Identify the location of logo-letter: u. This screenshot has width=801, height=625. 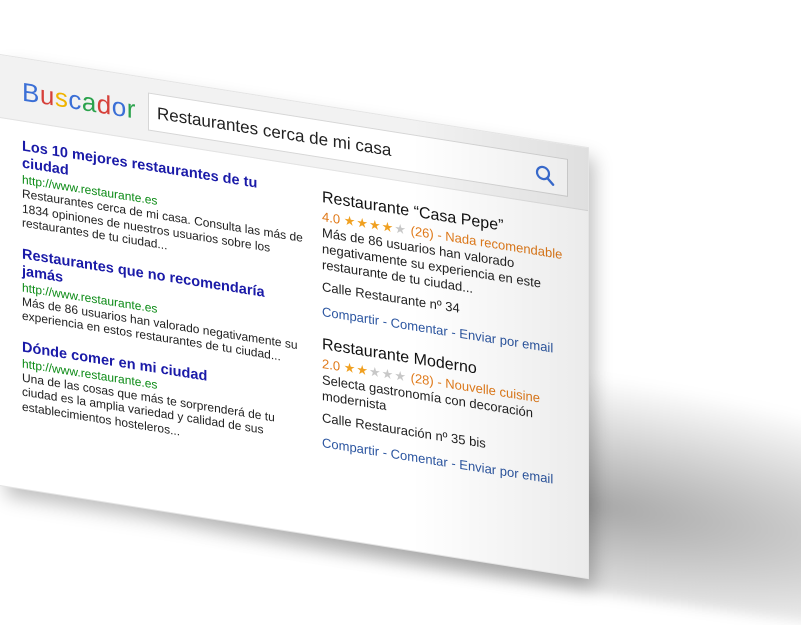
(47, 95).